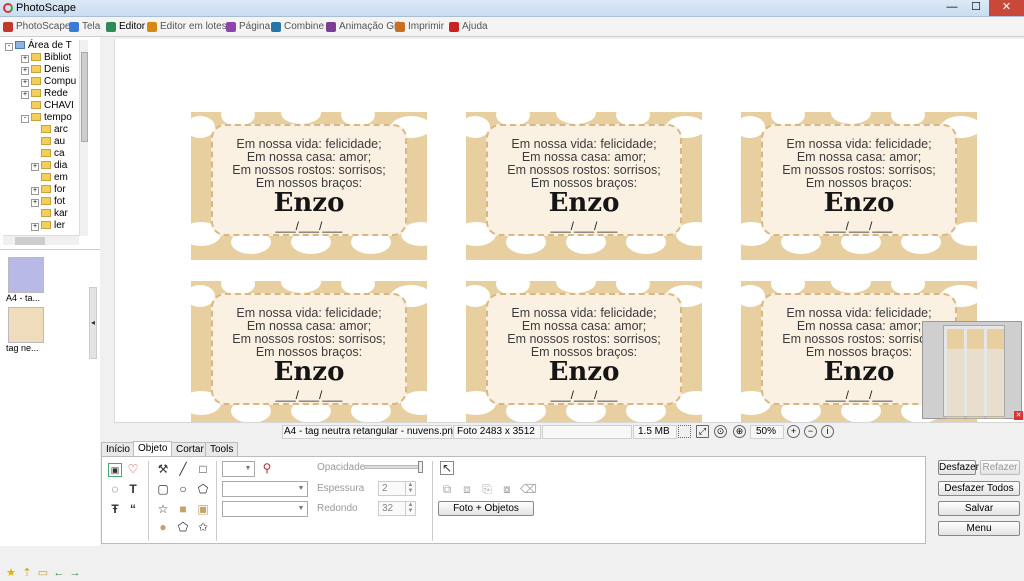 Image resolution: width=1024 pixels, height=581 pixels. What do you see at coordinates (163, 528) in the screenshot?
I see `filled-circle-icon: ●` at bounding box center [163, 528].